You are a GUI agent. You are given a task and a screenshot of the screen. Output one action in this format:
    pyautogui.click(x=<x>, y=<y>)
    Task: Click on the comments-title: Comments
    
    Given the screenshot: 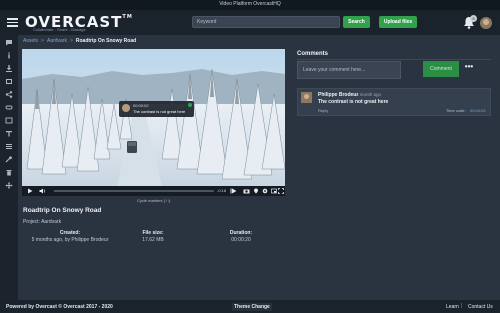 What is the action you would take?
    pyautogui.click(x=313, y=54)
    